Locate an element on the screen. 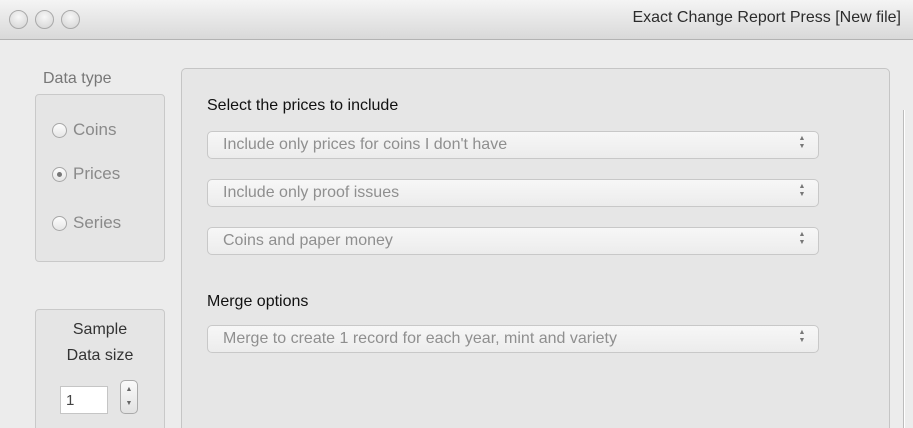  prices-select-issues-value: Include only proof issues is located at coordinates (311, 192).